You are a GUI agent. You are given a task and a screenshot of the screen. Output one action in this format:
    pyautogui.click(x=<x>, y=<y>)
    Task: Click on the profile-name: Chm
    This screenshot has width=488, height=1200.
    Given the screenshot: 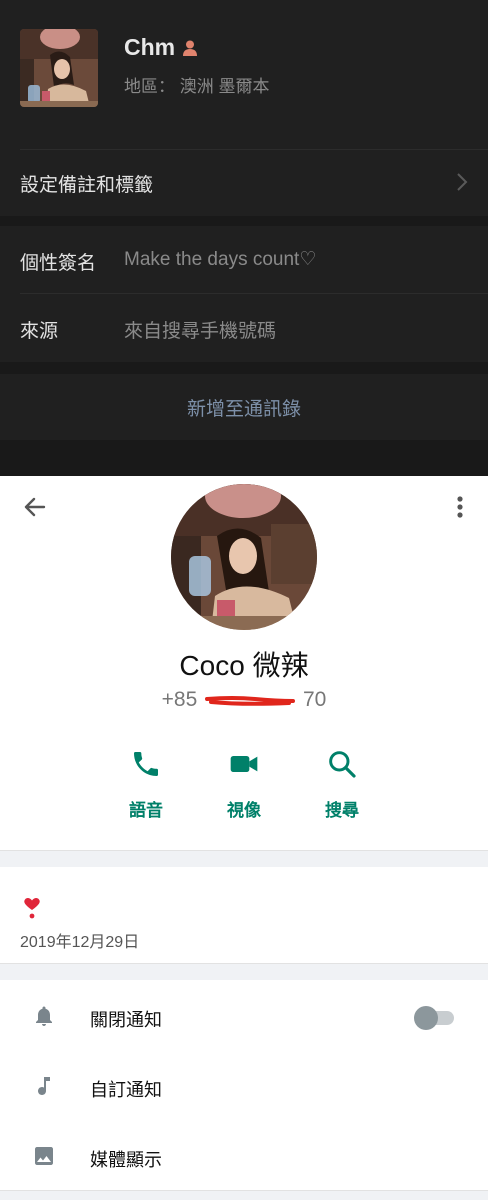 What is the action you would take?
    pyautogui.click(x=150, y=47)
    